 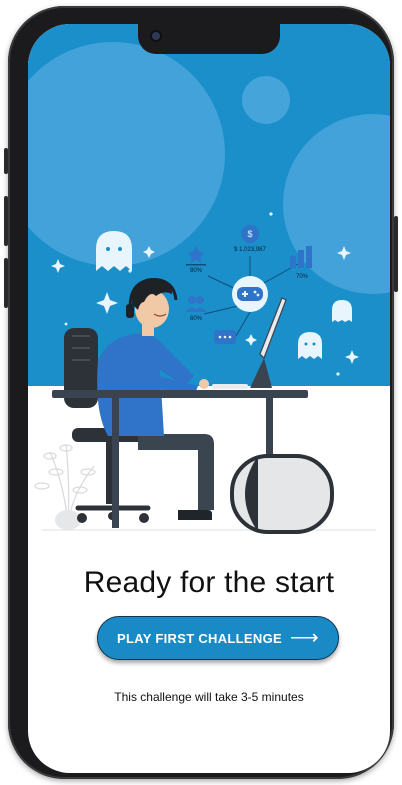 What do you see at coordinates (302, 277) in the screenshot?
I see `stat-right-label: 70%` at bounding box center [302, 277].